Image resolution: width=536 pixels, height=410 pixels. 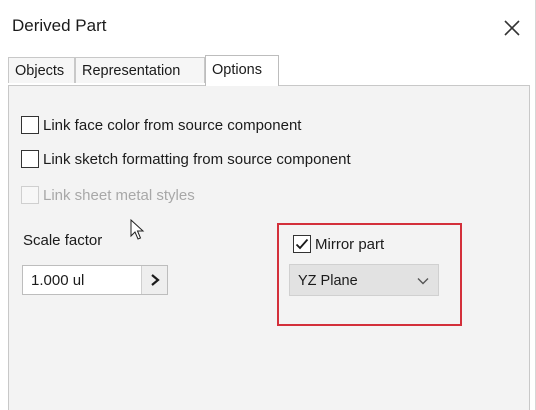 What do you see at coordinates (95, 280) in the screenshot?
I see `scale-factor-input: 1.000 ul` at bounding box center [95, 280].